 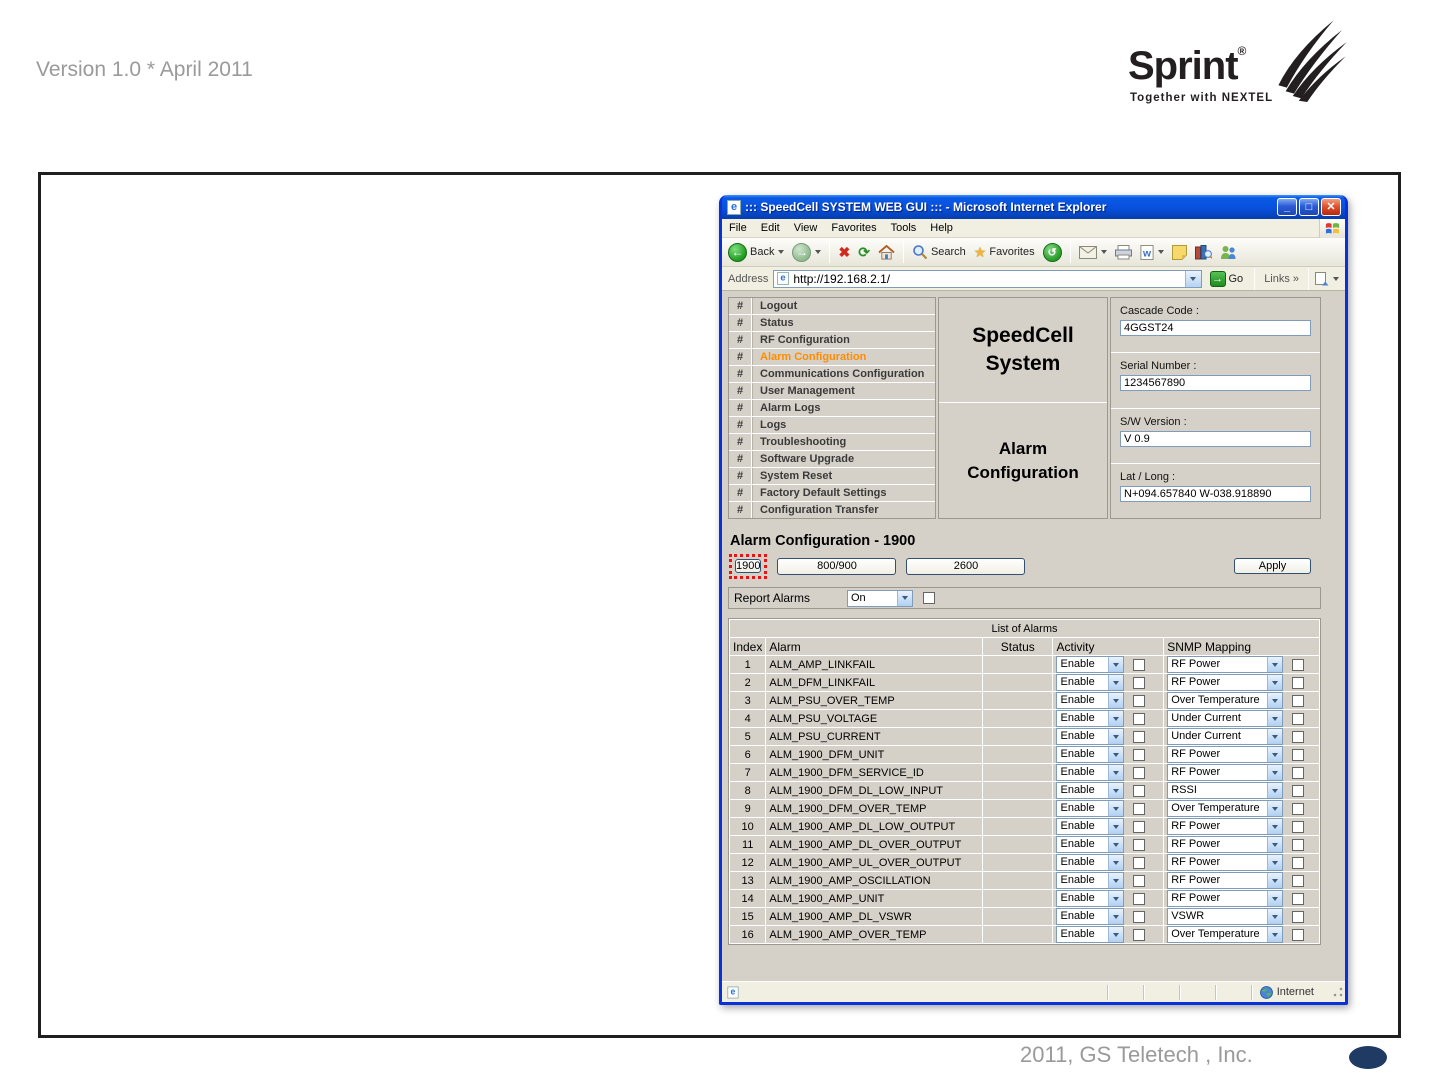 I want to click on nav-item-software-upgrade: # Software Upgrade, so click(x=832, y=459).